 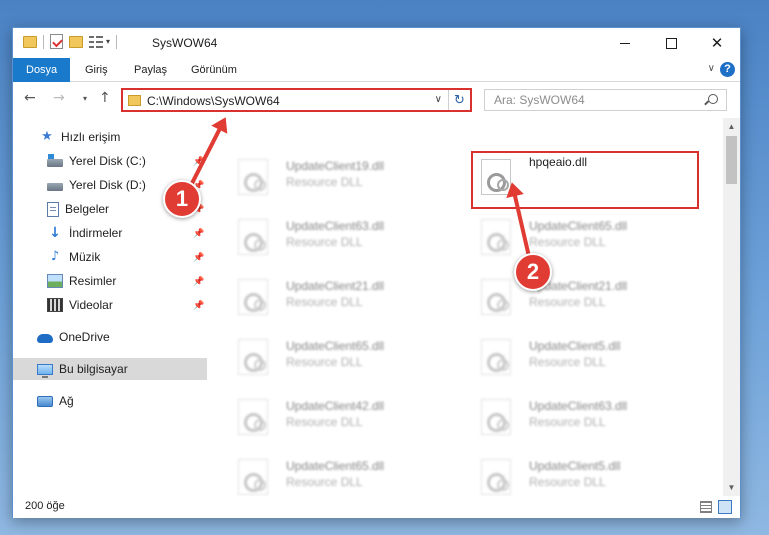 I want to click on quick-access-toolbar: ▾, so click(x=73, y=41).